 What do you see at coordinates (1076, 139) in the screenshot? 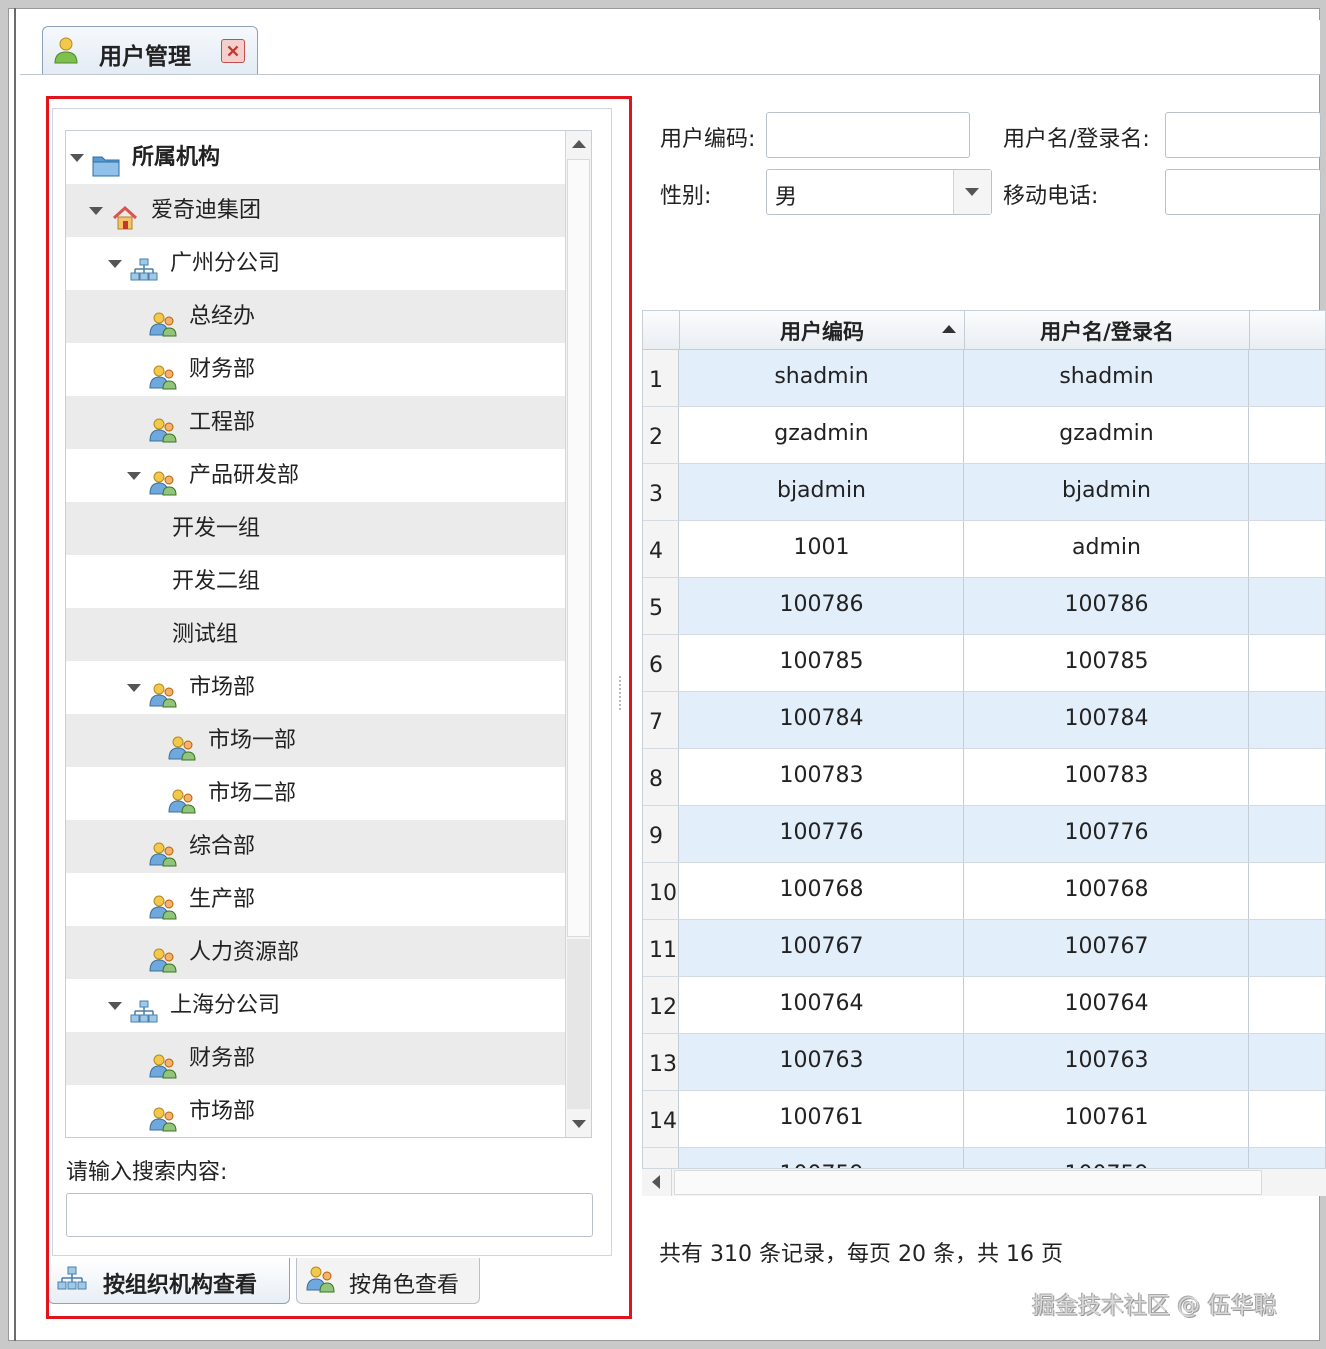
I see `username-label: 用户名/登录名:` at bounding box center [1076, 139].